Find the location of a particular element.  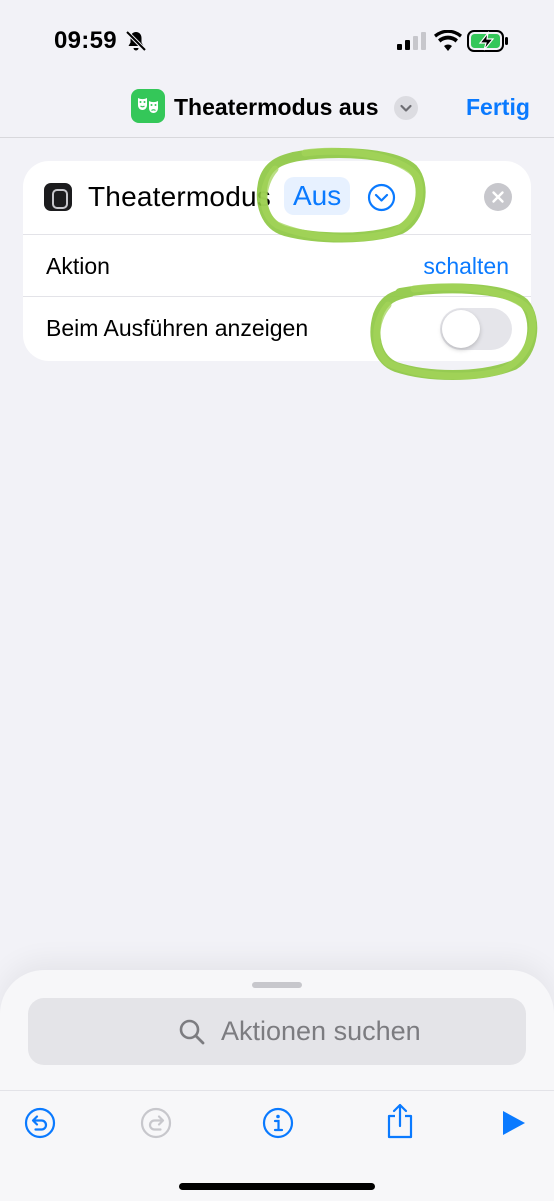

toggle-knob is located at coordinates (461, 329).